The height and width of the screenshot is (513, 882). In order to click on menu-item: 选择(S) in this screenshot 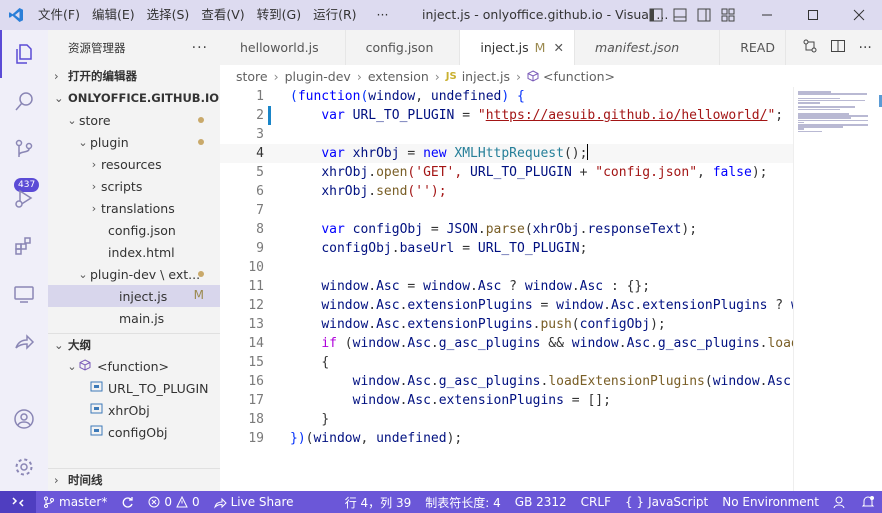, I will do `click(168, 15)`.